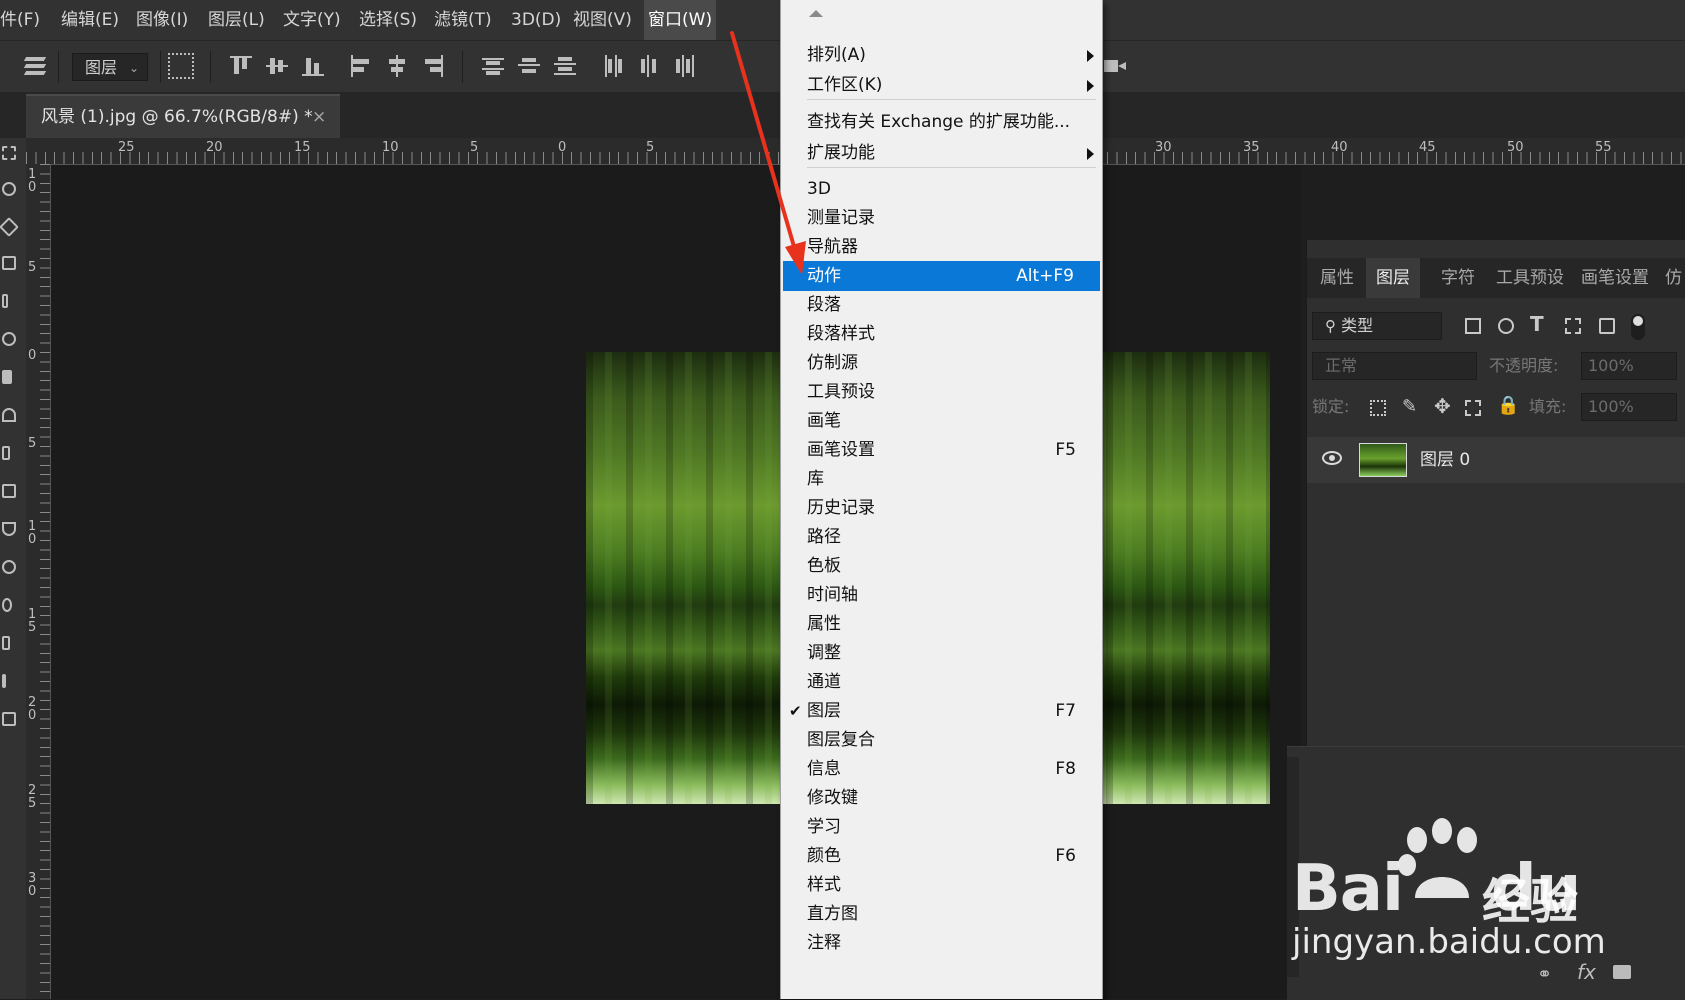  What do you see at coordinates (941, 595) in the screenshot?
I see `menu-item: 时间轴` at bounding box center [941, 595].